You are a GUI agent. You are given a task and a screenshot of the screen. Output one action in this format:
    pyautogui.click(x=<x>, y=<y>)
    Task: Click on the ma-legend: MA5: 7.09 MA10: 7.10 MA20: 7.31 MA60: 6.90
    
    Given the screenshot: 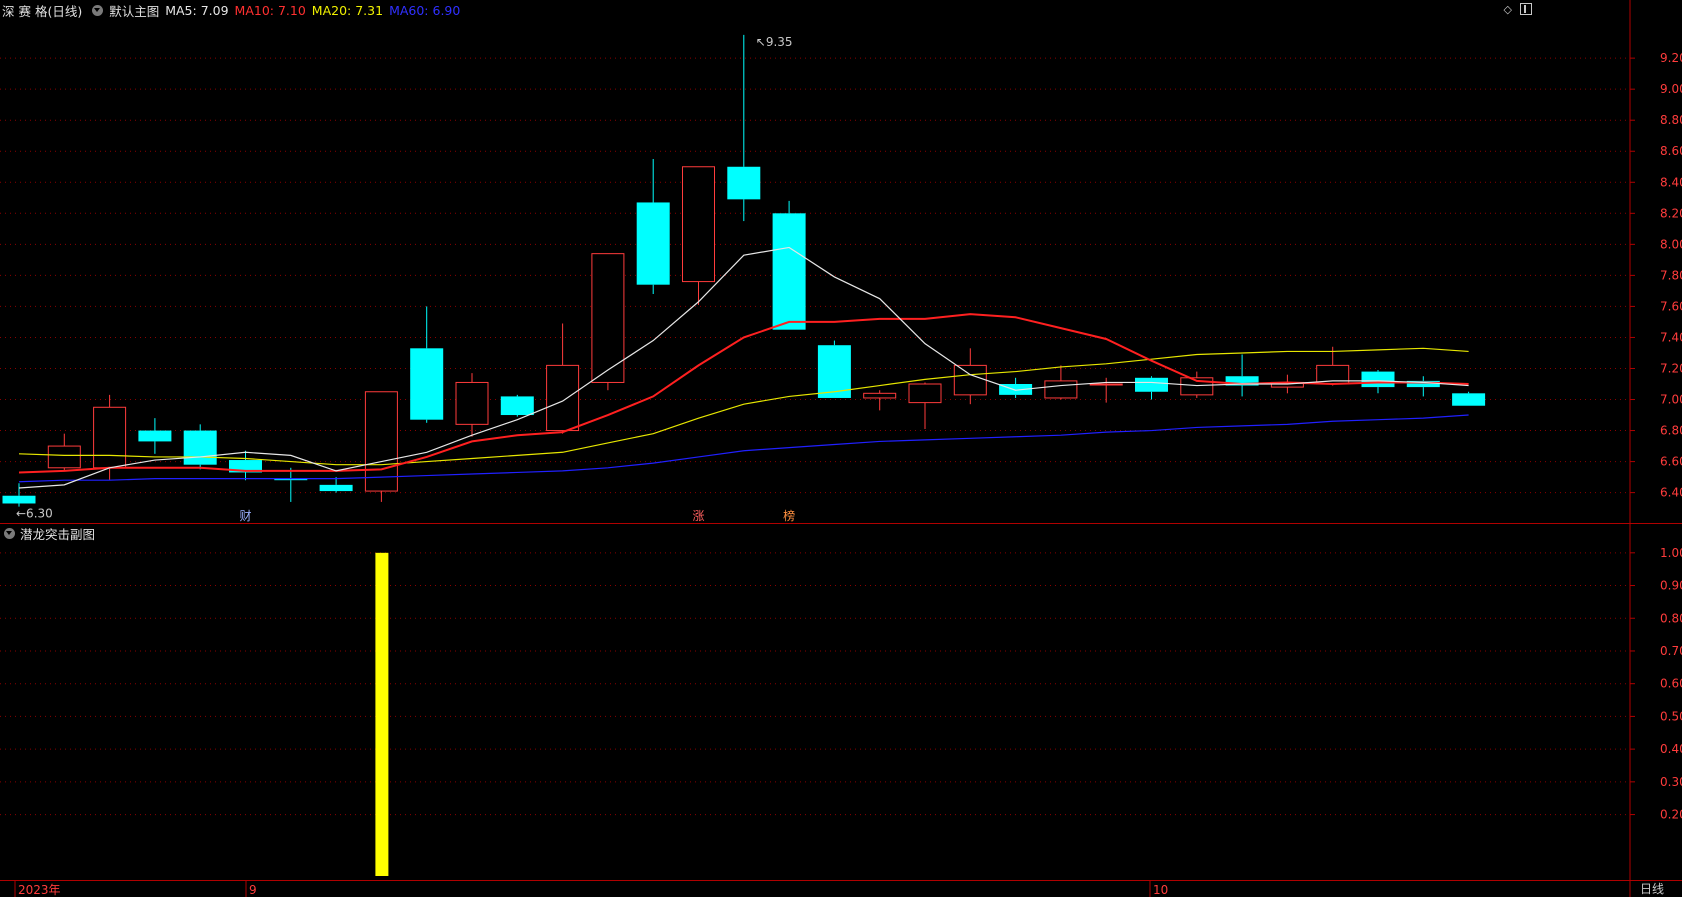 What is the action you would take?
    pyautogui.click(x=315, y=10)
    